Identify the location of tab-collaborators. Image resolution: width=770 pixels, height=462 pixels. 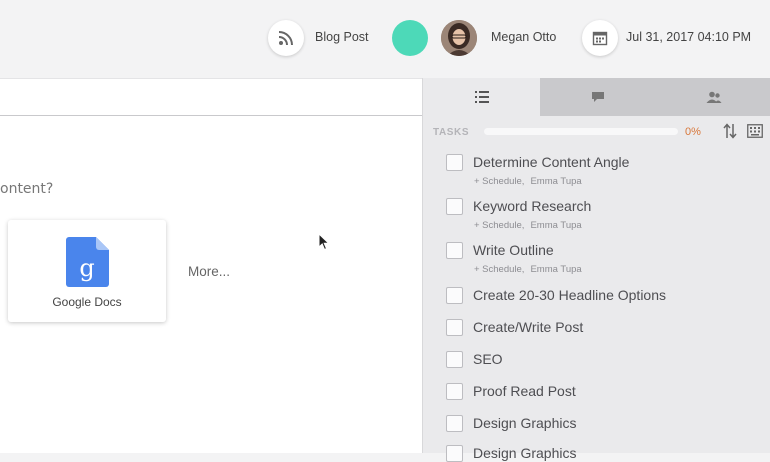
(713, 97).